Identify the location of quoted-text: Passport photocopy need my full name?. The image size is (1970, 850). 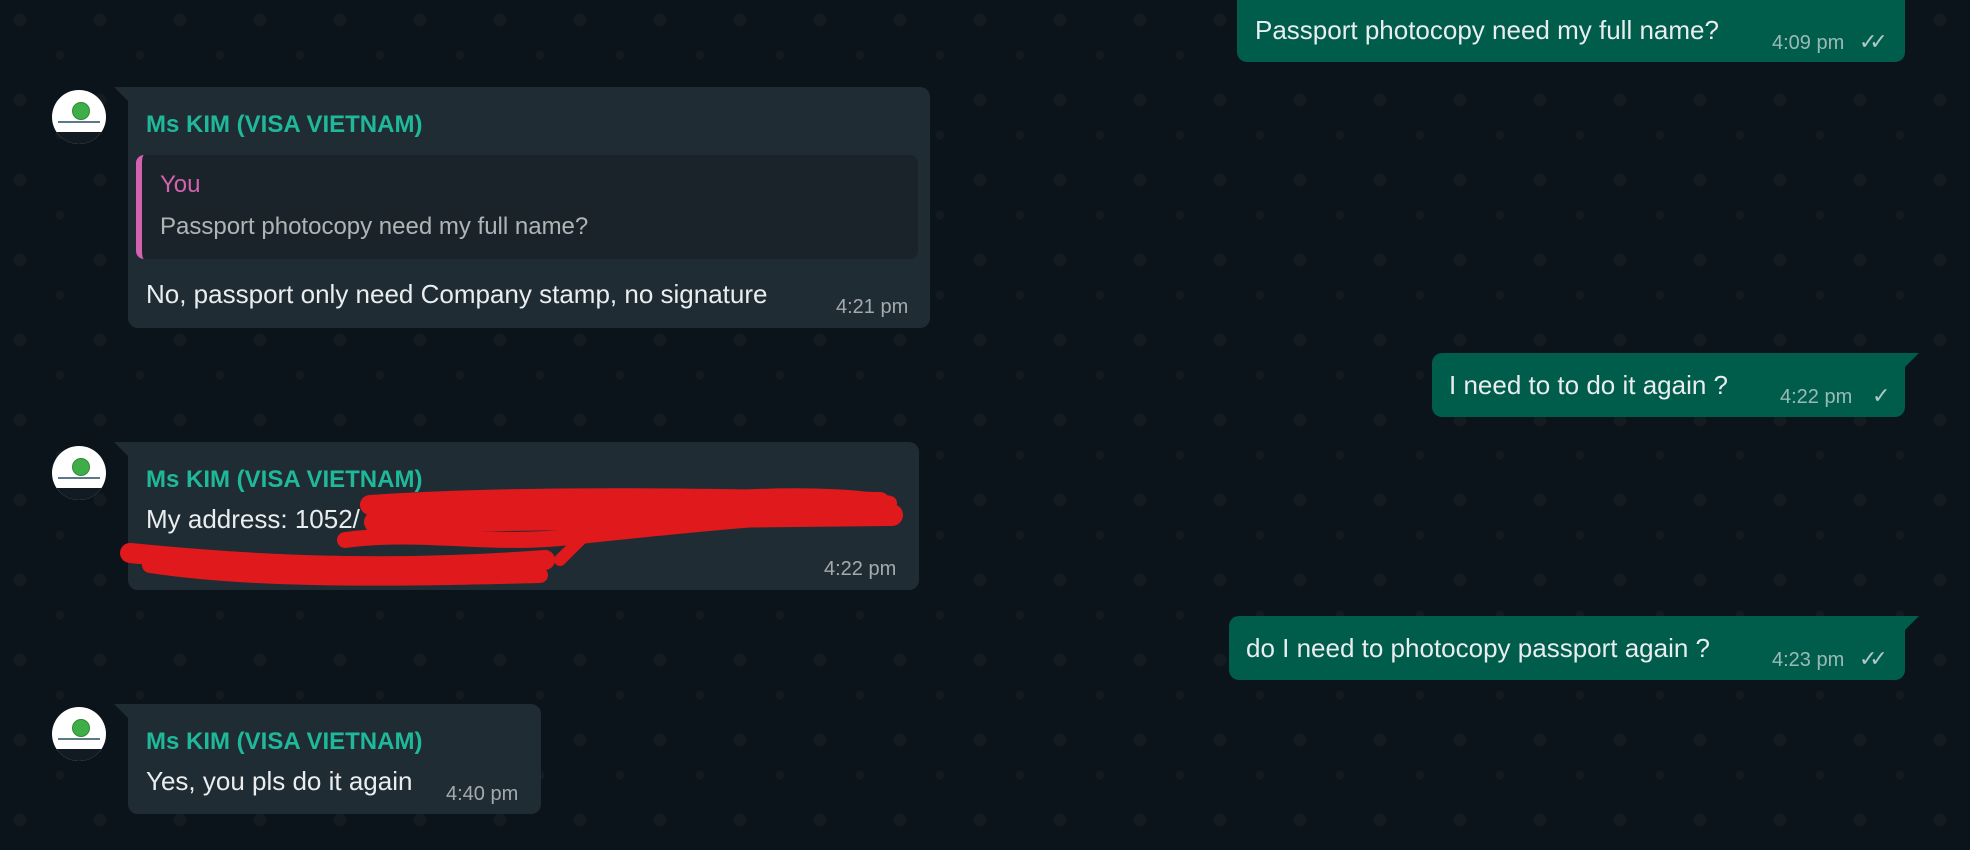
(374, 226).